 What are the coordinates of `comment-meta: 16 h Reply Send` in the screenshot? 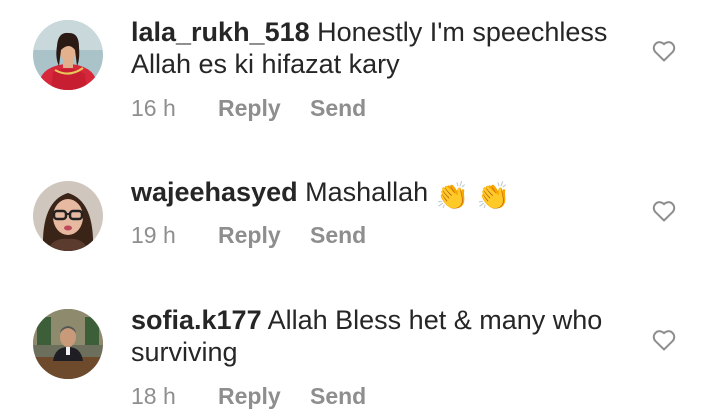 It's located at (248, 108).